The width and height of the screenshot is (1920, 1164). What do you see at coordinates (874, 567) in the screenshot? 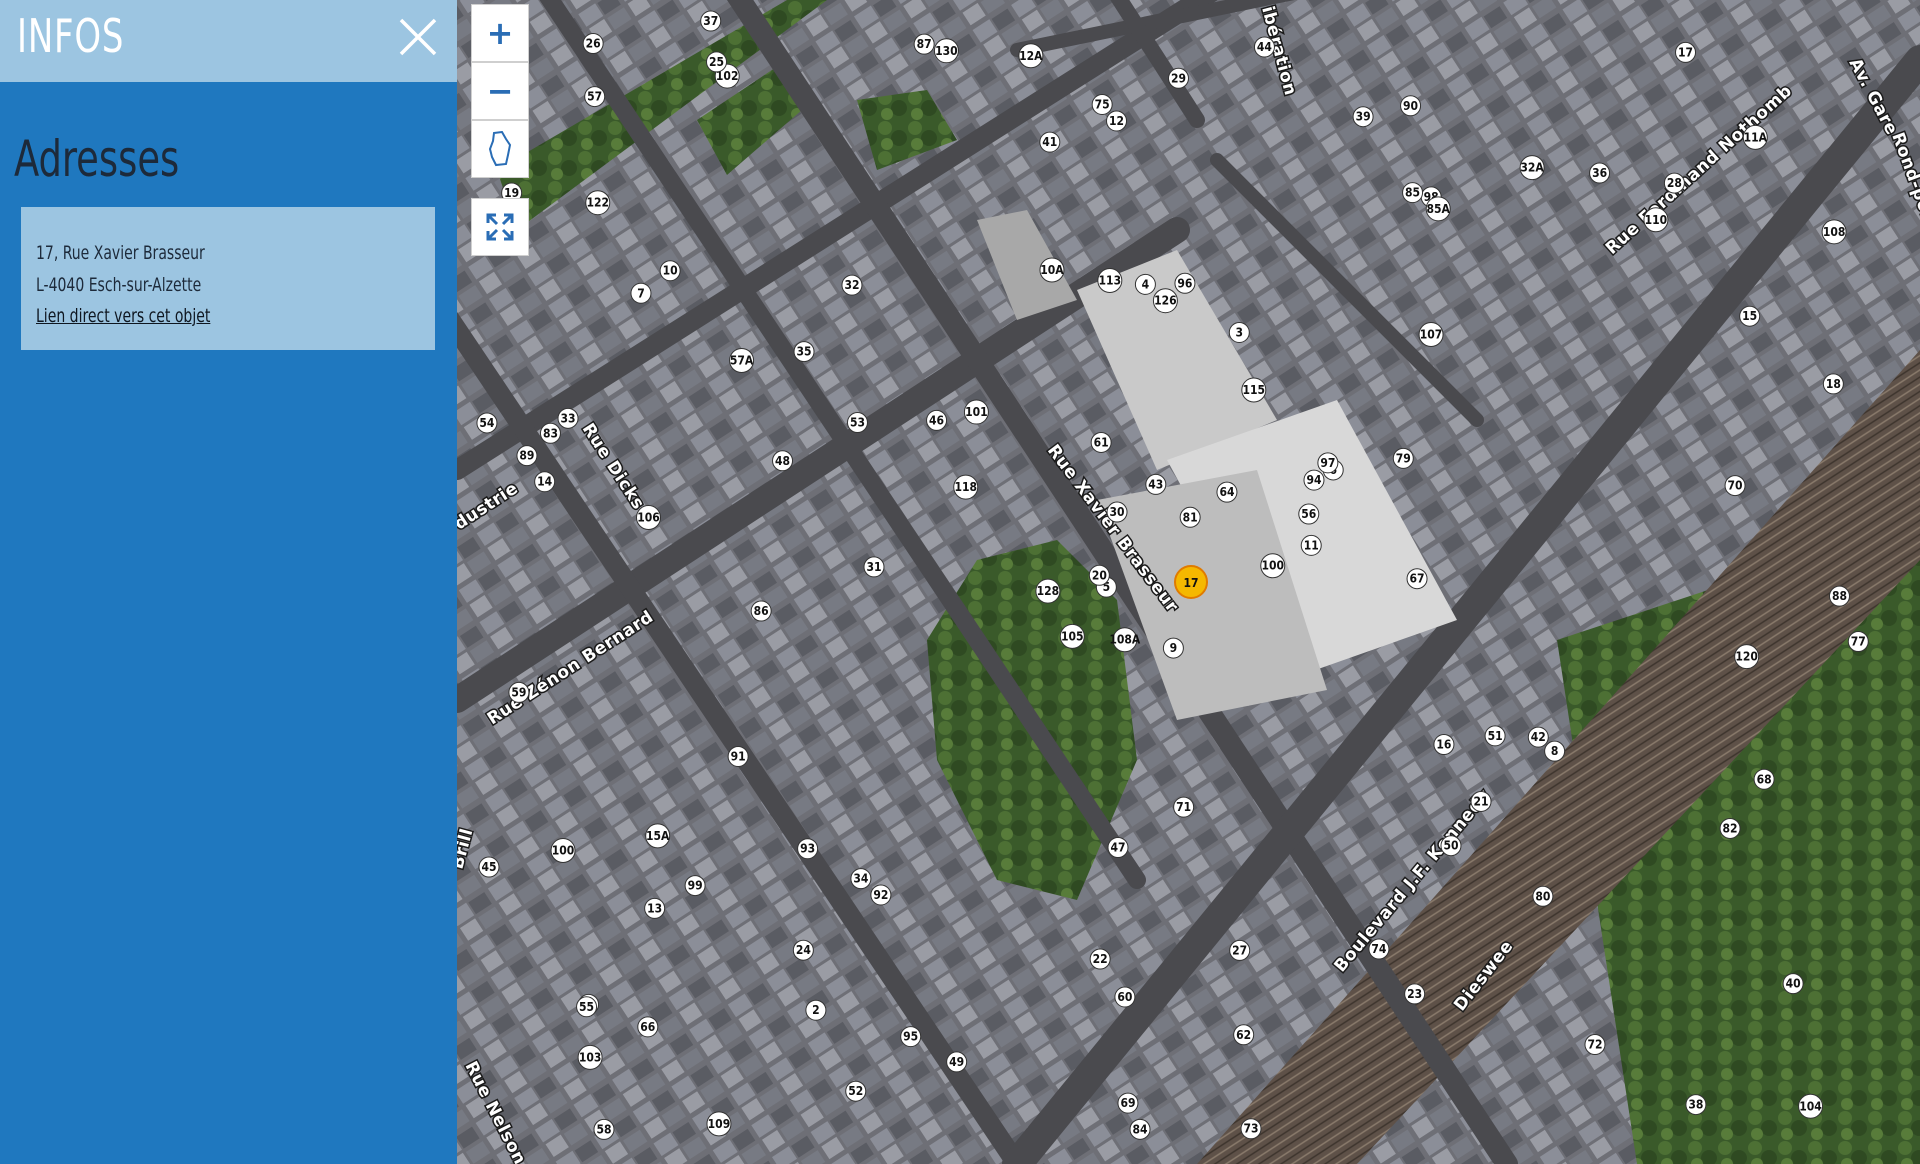
I see `address-number-marker: 31` at bounding box center [874, 567].